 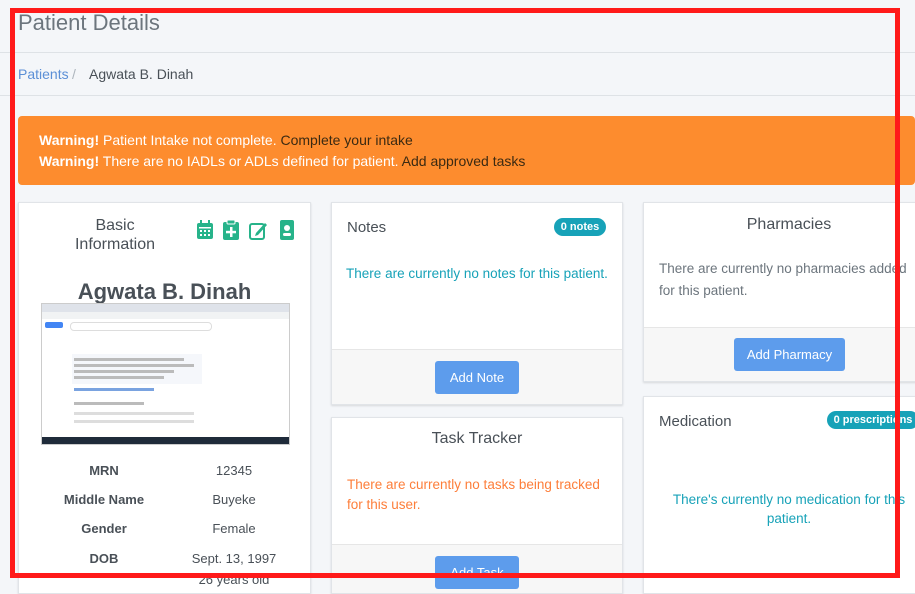 What do you see at coordinates (115, 244) in the screenshot?
I see `basic-info-title-line2: Information` at bounding box center [115, 244].